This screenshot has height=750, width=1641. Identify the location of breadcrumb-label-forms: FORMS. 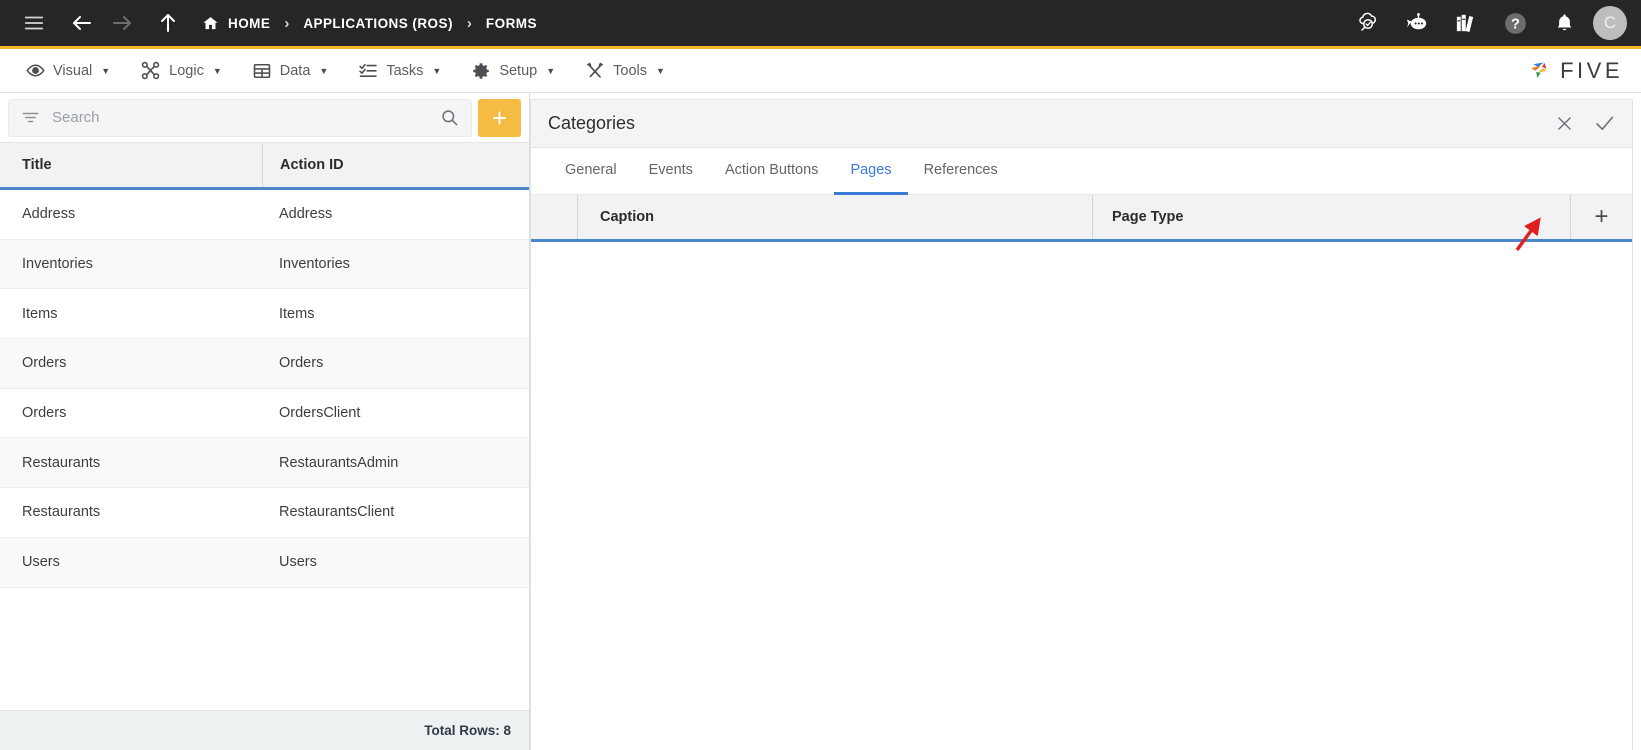
(511, 23).